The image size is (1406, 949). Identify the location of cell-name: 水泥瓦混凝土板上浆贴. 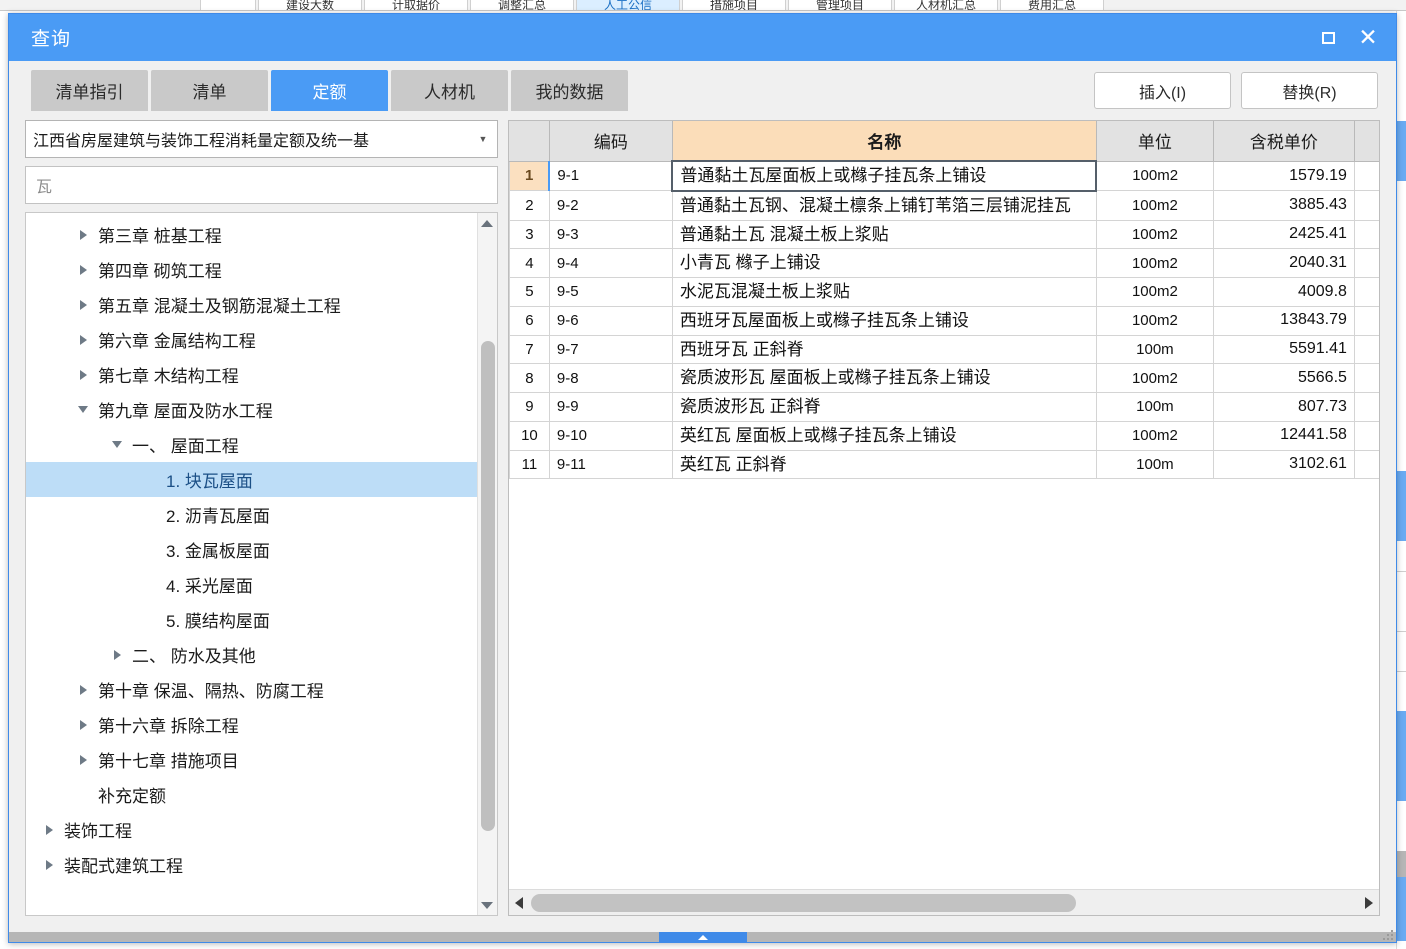
(884, 292).